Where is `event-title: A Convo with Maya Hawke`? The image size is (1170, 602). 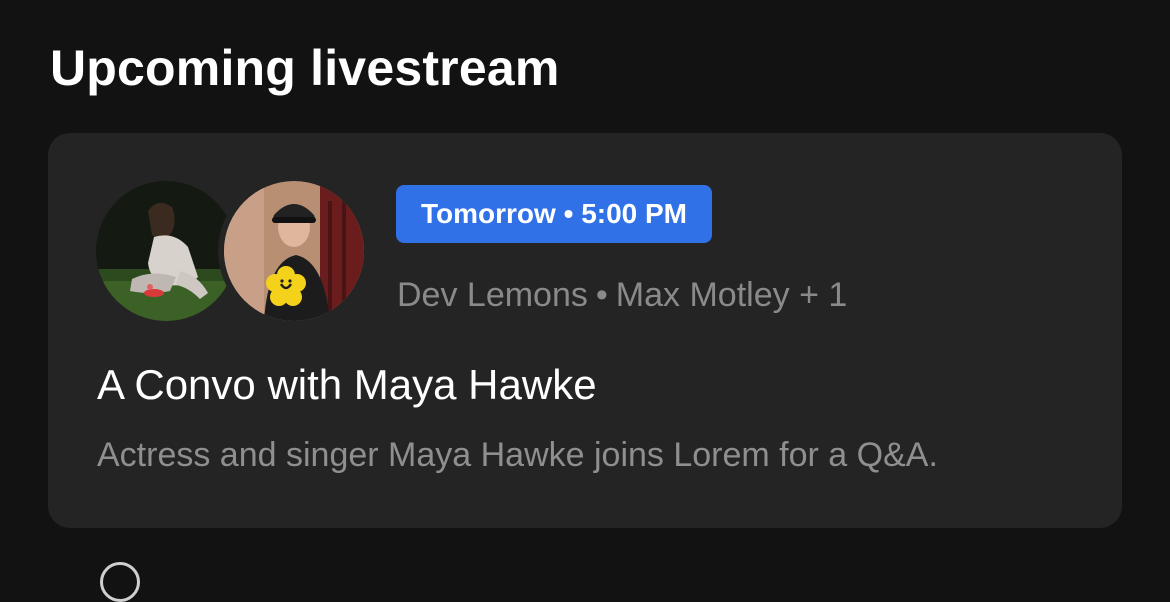 event-title: A Convo with Maya Hawke is located at coordinates (347, 384).